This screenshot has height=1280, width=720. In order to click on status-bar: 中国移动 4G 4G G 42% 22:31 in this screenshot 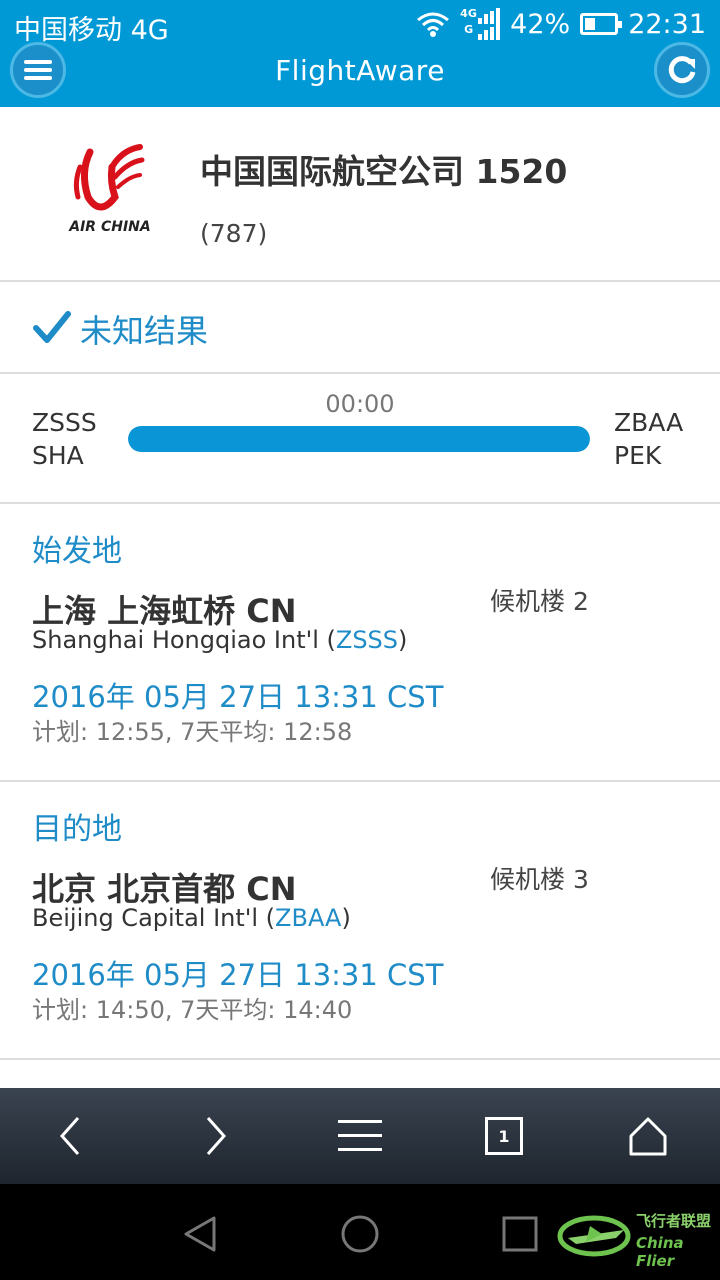, I will do `click(360, 25)`.